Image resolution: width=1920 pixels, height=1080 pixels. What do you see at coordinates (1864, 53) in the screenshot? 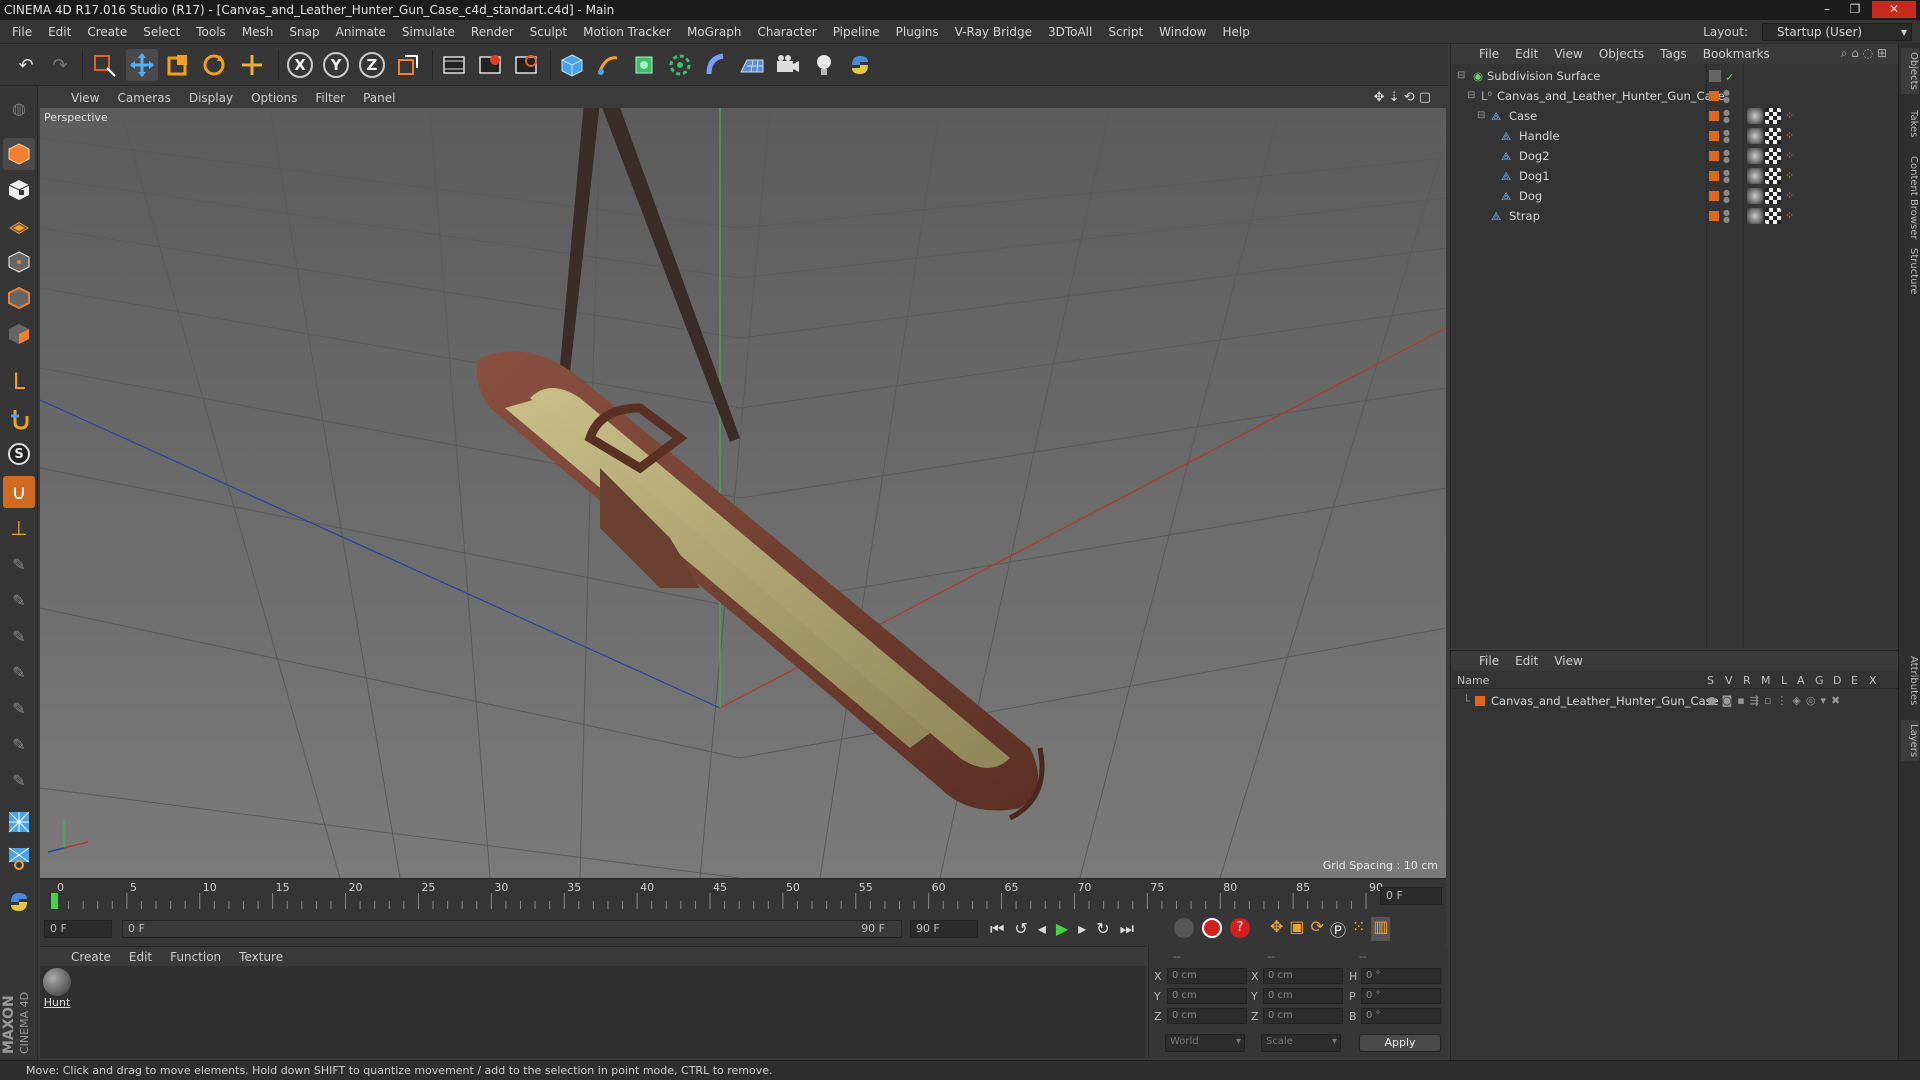
I see `object-manager-search-icon: ⌕ ⌂ ◌ ⊞` at bounding box center [1864, 53].